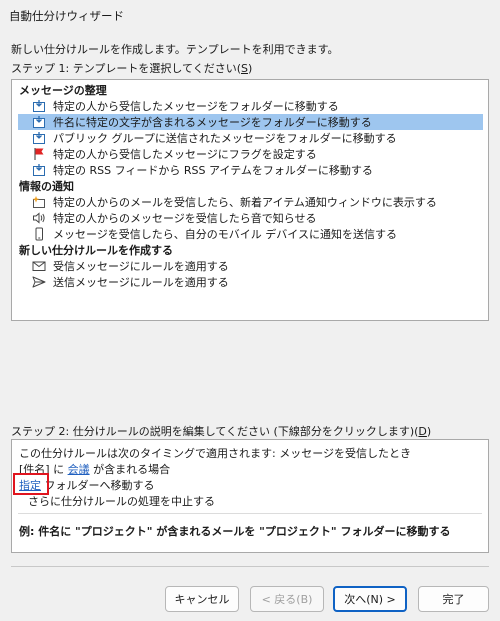 The height and width of the screenshot is (621, 500). What do you see at coordinates (196, 106) in the screenshot?
I see `template-item-label: 特定の人から受信したメッセージをフォルダーに移動する` at bounding box center [196, 106].